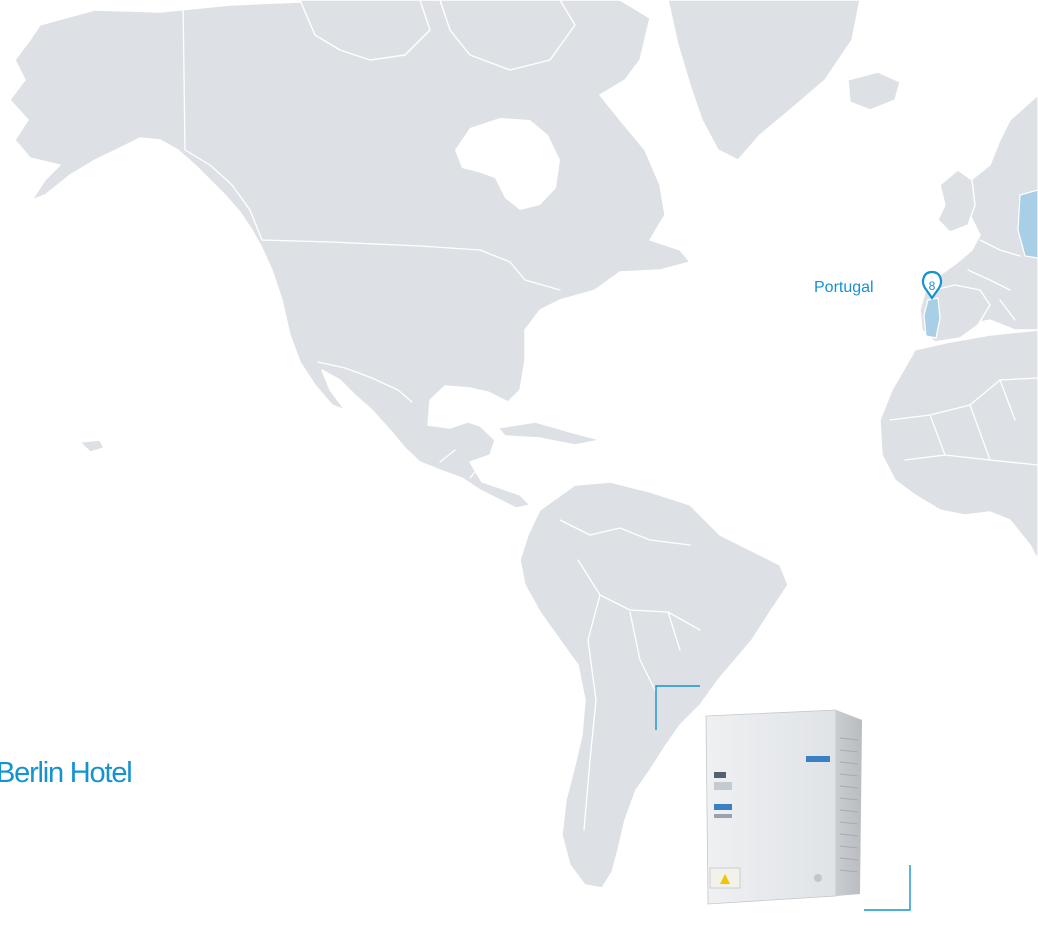  Describe the element at coordinates (932, 318) in the screenshot. I see `portugal-highlight` at that location.